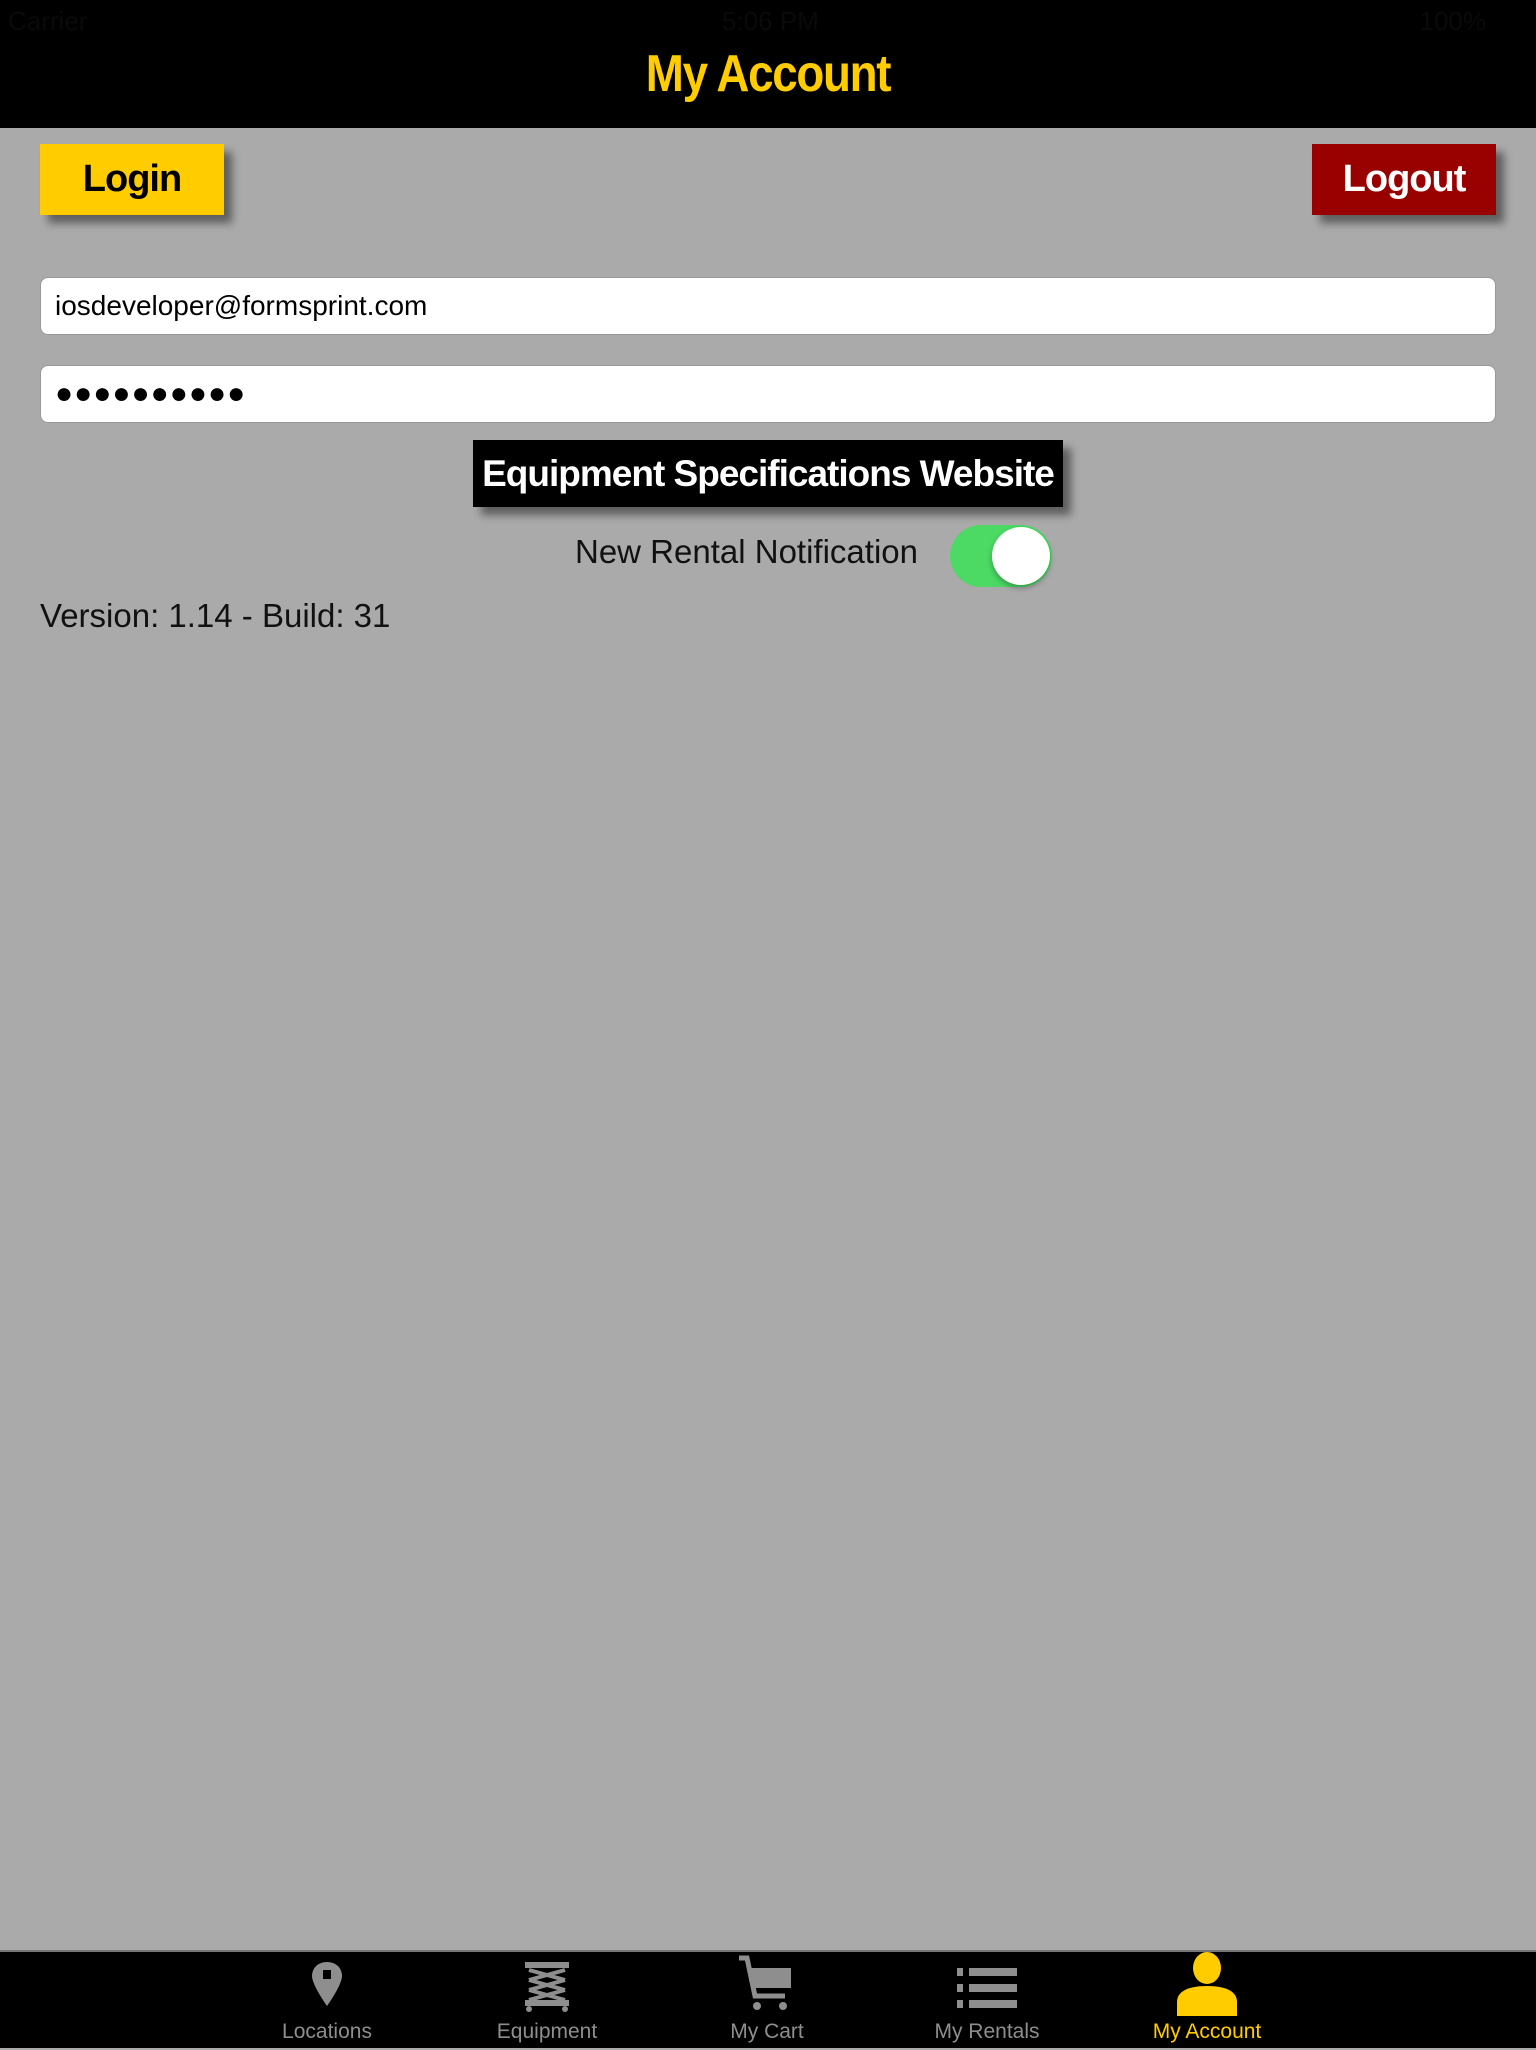  I want to click on password-field: ●●●●●●●●●●, so click(768, 394).